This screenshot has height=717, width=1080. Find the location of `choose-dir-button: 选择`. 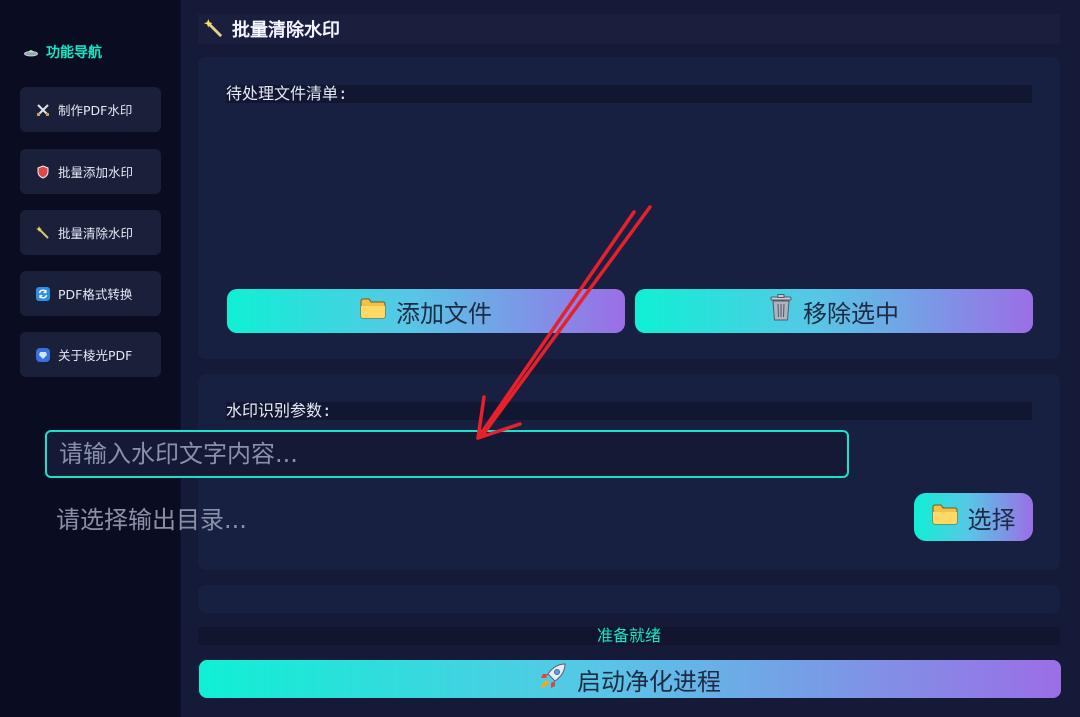

choose-dir-button: 选择 is located at coordinates (973, 517).